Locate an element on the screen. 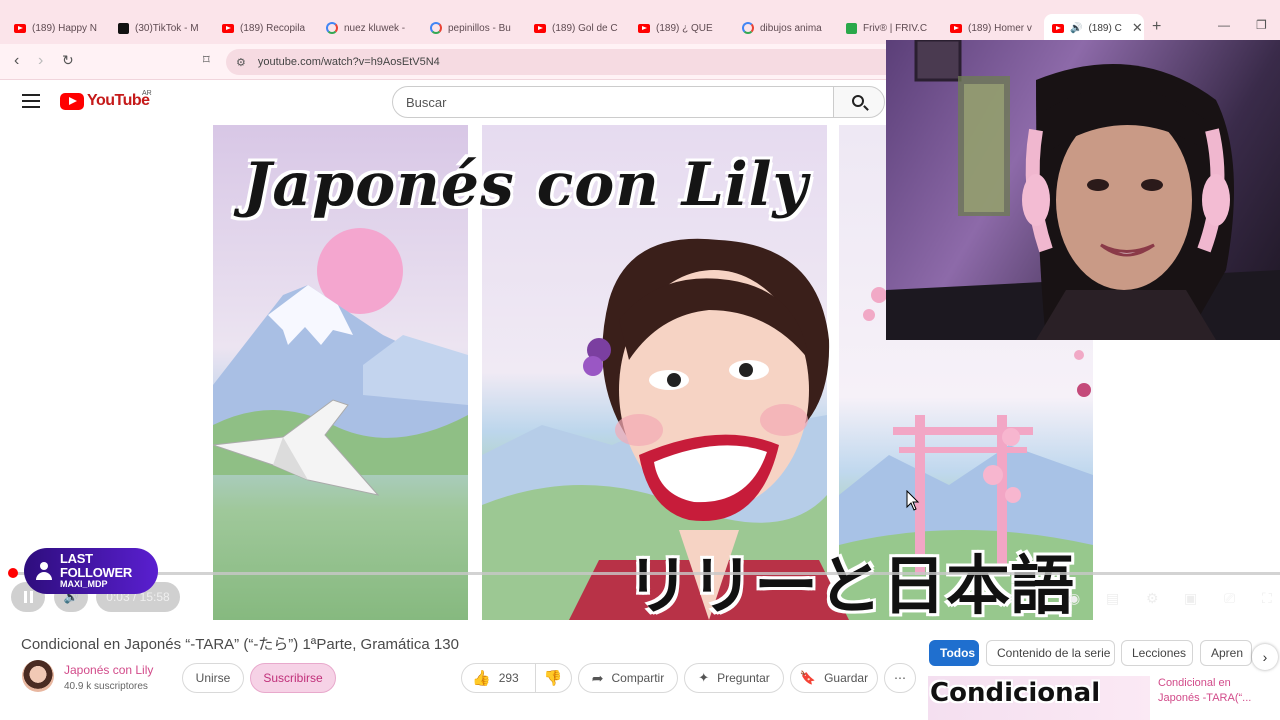  close-tab-icon: ✕ is located at coordinates (1137, 28).